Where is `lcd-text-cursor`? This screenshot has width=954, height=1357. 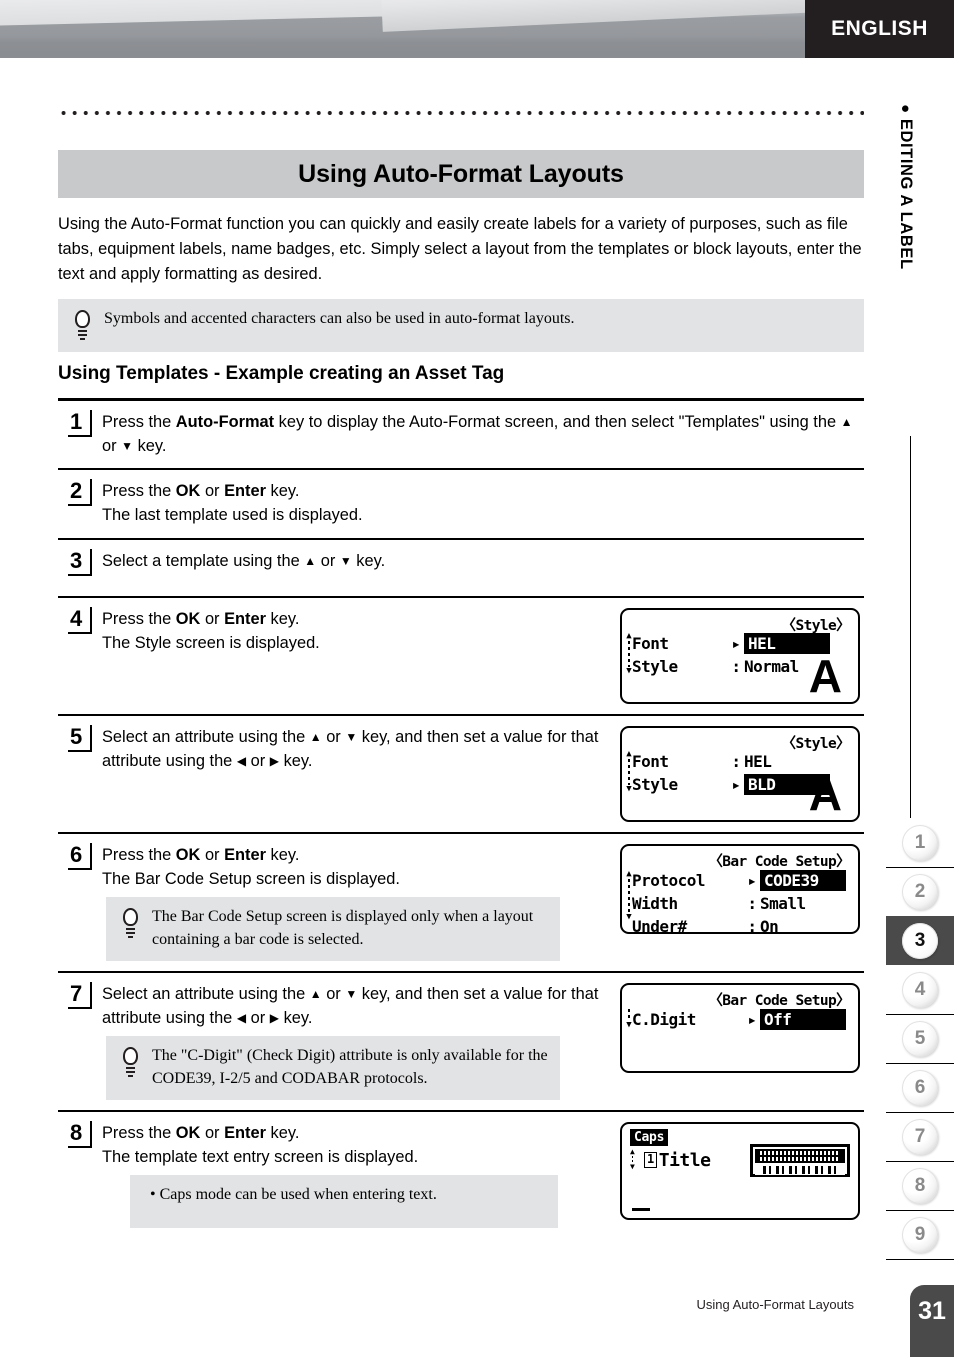
lcd-text-cursor is located at coordinates (641, 1209).